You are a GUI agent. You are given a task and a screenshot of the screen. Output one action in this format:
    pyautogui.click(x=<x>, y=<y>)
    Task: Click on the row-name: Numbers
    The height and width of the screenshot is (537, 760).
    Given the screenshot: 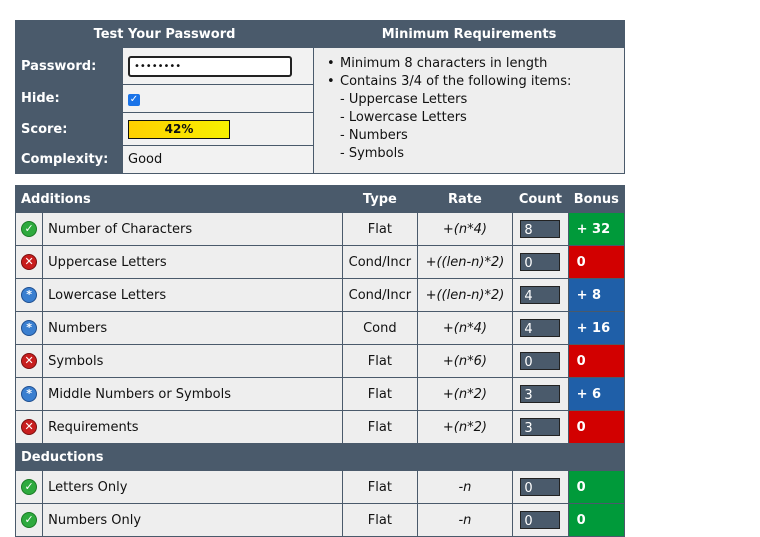 What is the action you would take?
    pyautogui.click(x=193, y=328)
    